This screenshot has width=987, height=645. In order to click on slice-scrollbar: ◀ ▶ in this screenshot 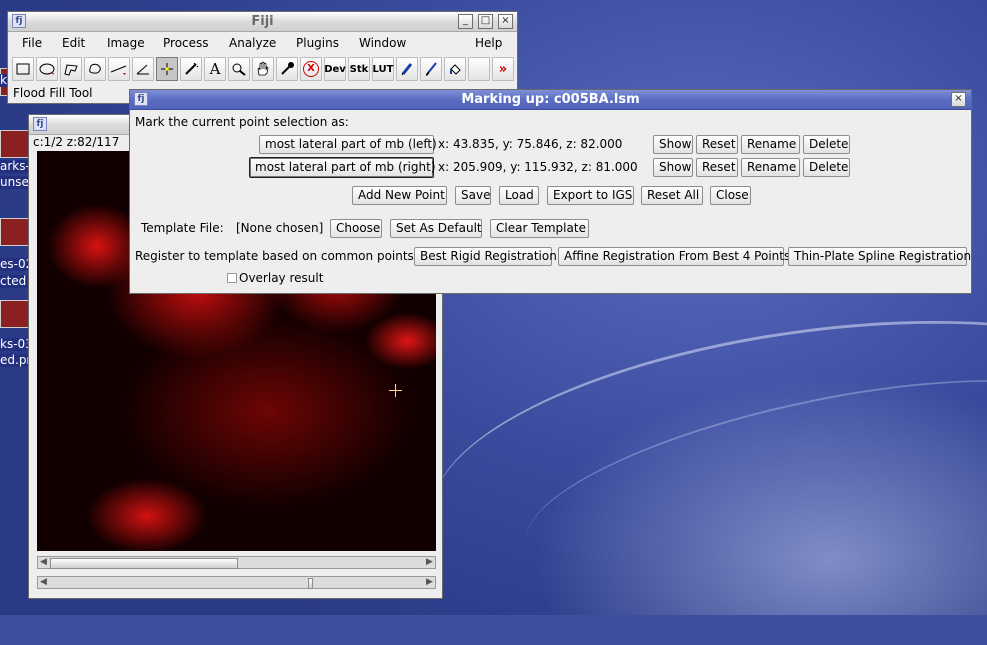, I will do `click(236, 582)`.